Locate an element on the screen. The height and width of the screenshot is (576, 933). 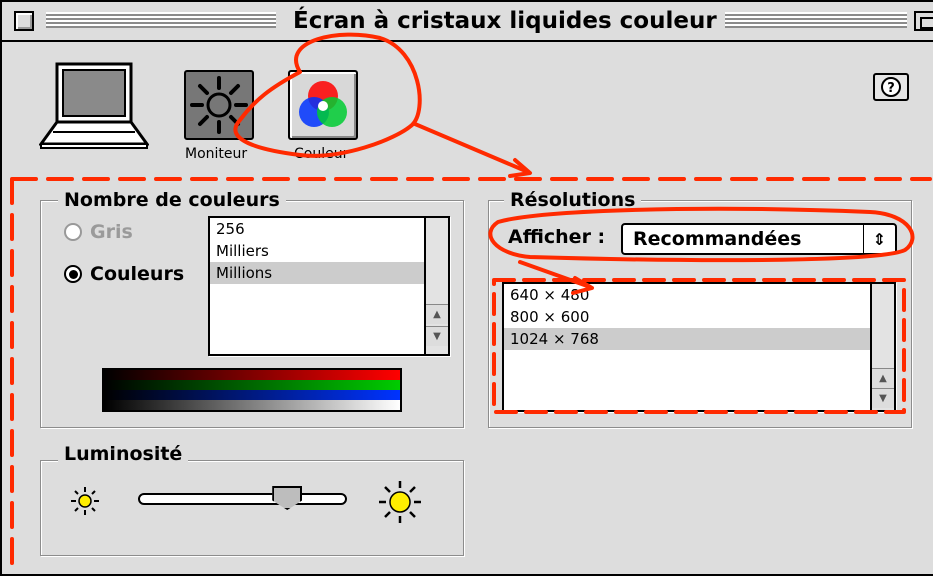
large-sun-icon is located at coordinates (400, 502).